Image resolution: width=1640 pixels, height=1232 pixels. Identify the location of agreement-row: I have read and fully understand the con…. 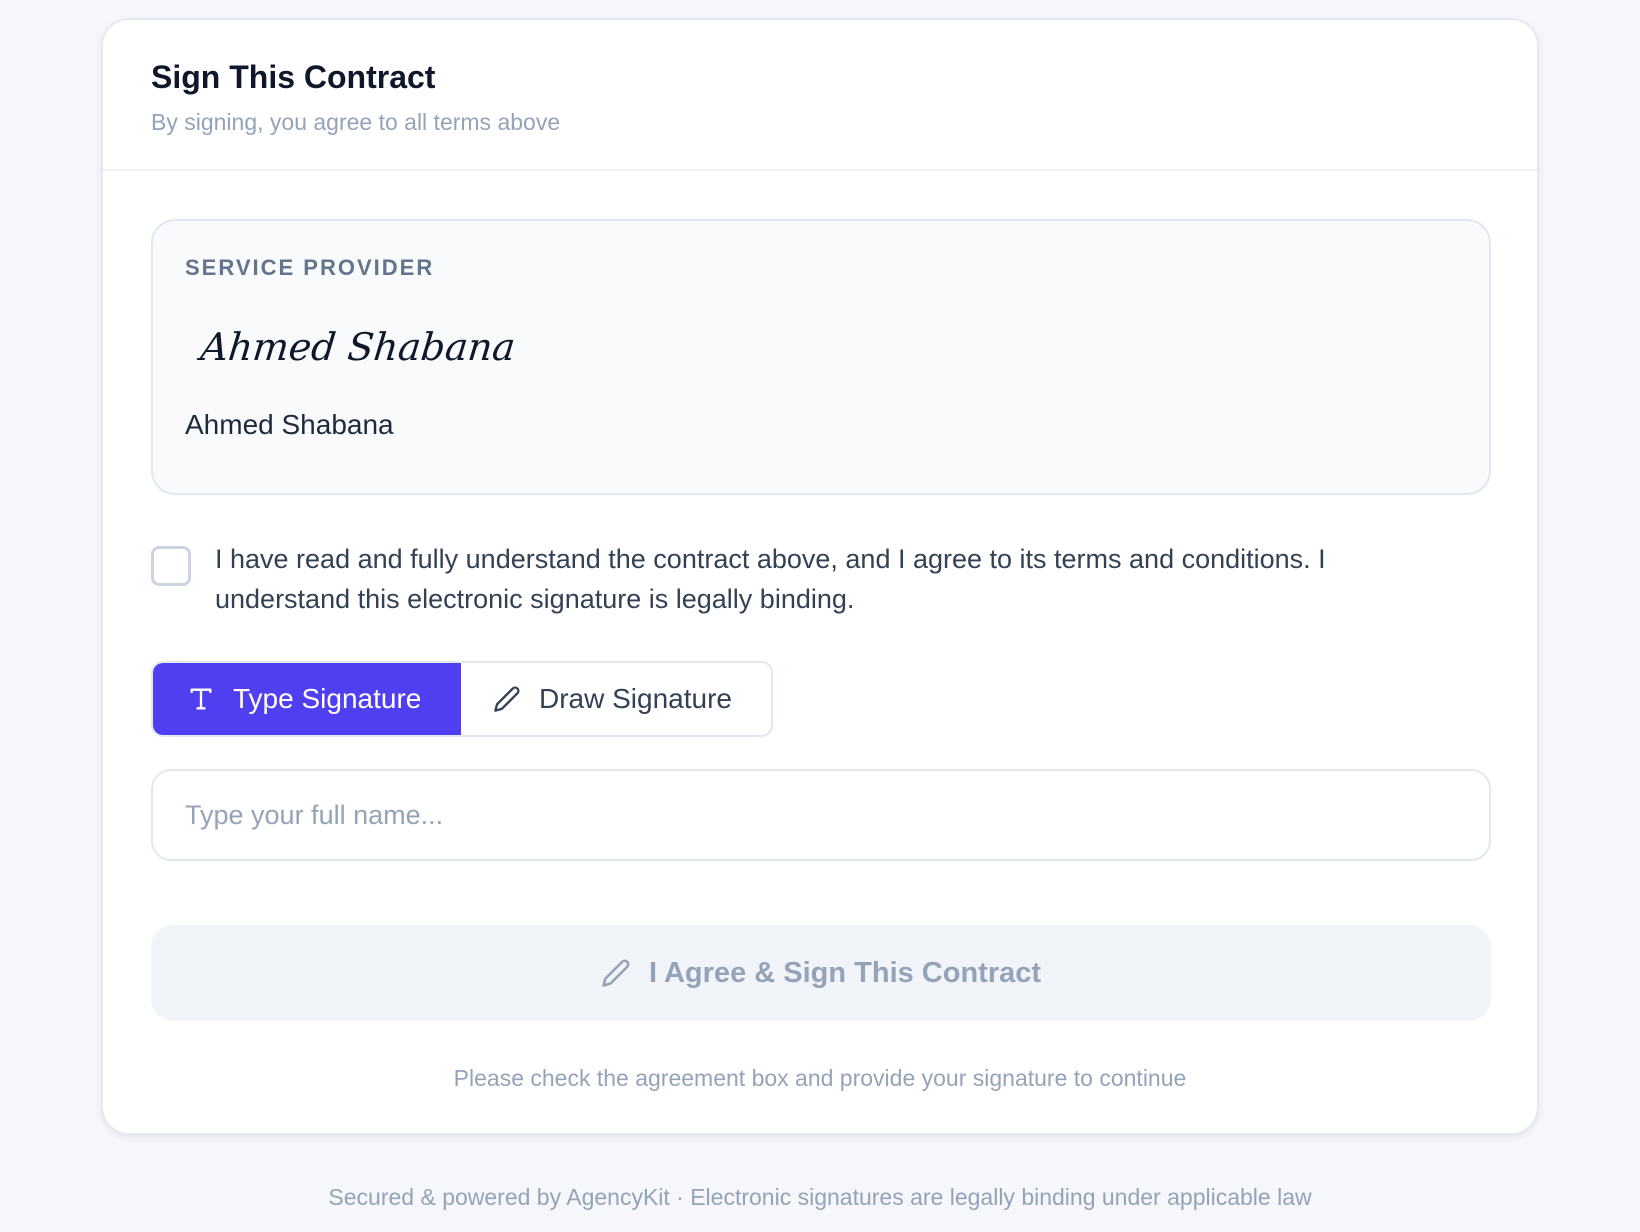
(820, 579).